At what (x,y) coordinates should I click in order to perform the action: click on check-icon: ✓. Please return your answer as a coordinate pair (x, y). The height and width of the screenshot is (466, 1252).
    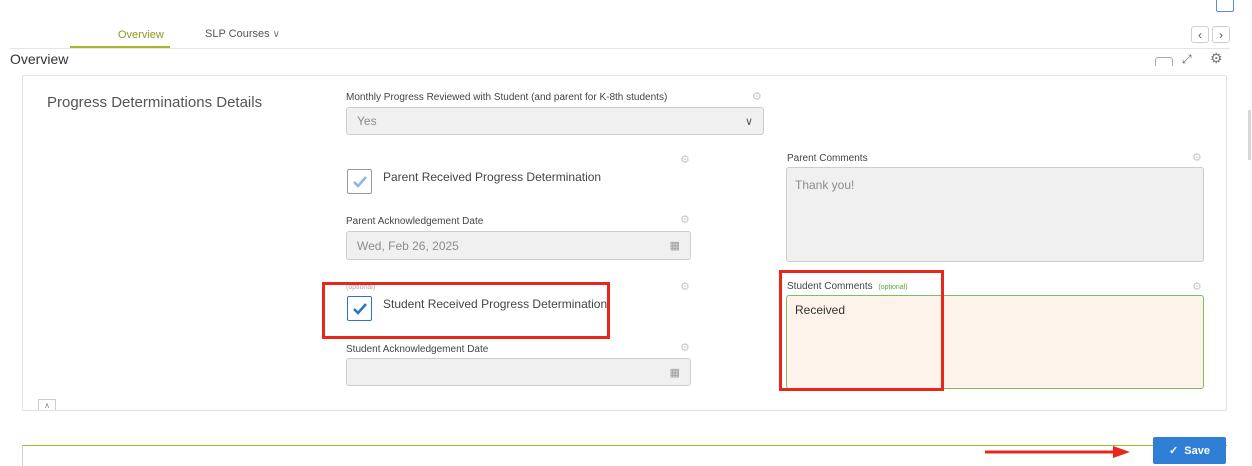
    Looking at the image, I should click on (1174, 451).